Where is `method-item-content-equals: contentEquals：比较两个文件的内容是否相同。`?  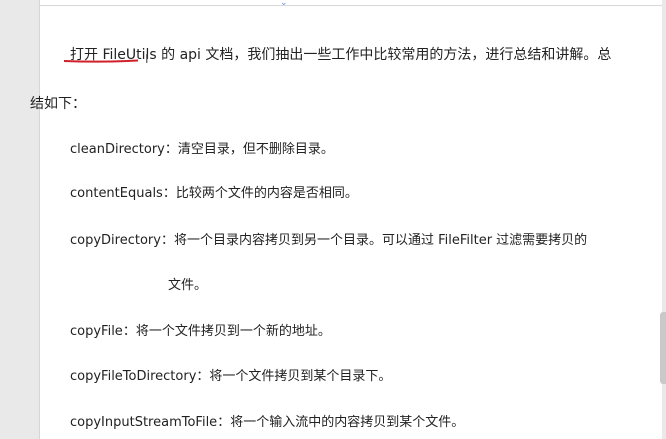 method-item-content-equals: contentEquals：比较两个文件的内容是否相同。 is located at coordinates (214, 191).